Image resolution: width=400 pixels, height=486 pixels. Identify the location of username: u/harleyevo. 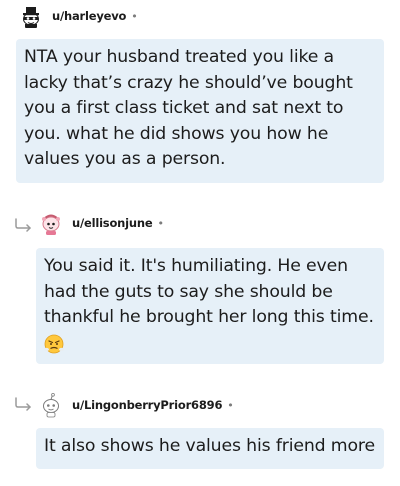
(89, 16).